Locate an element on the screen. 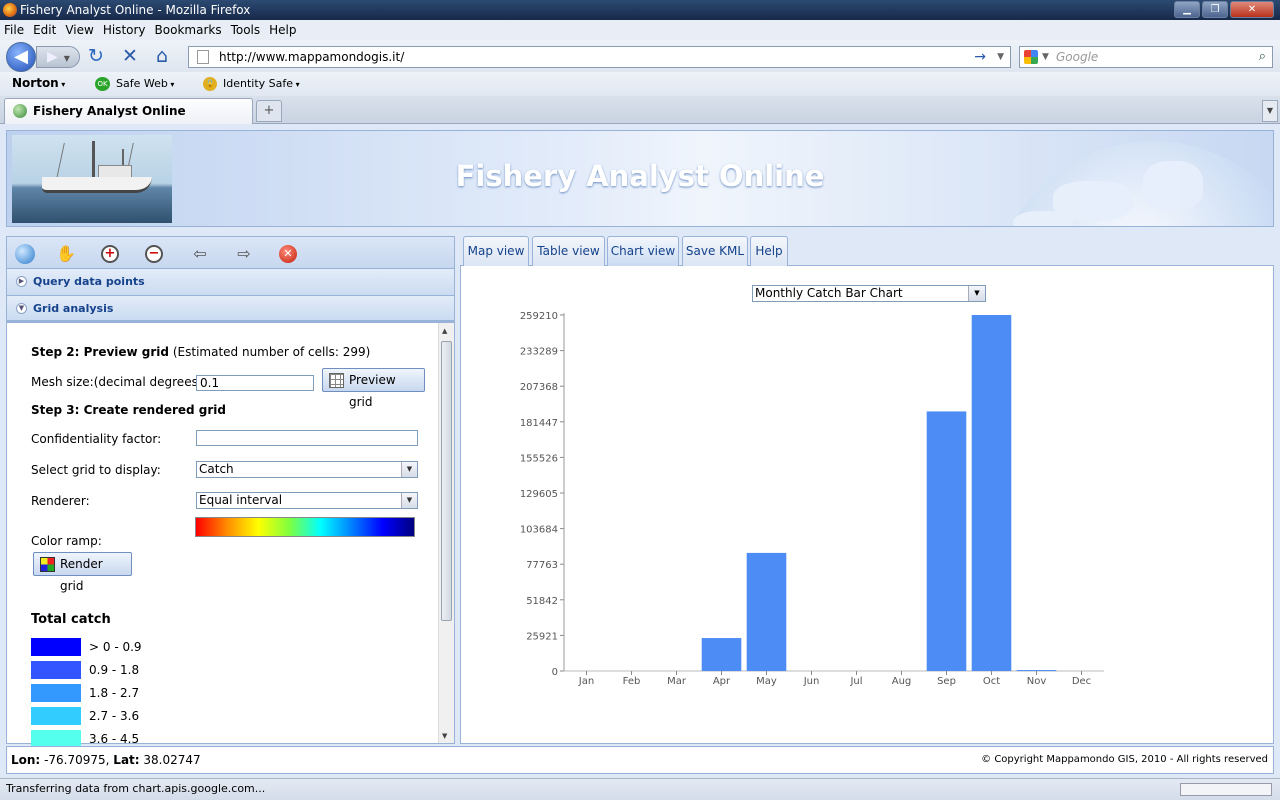 Image resolution: width=1280 pixels, height=800 pixels. y-tick-label: 259210 is located at coordinates (539, 316).